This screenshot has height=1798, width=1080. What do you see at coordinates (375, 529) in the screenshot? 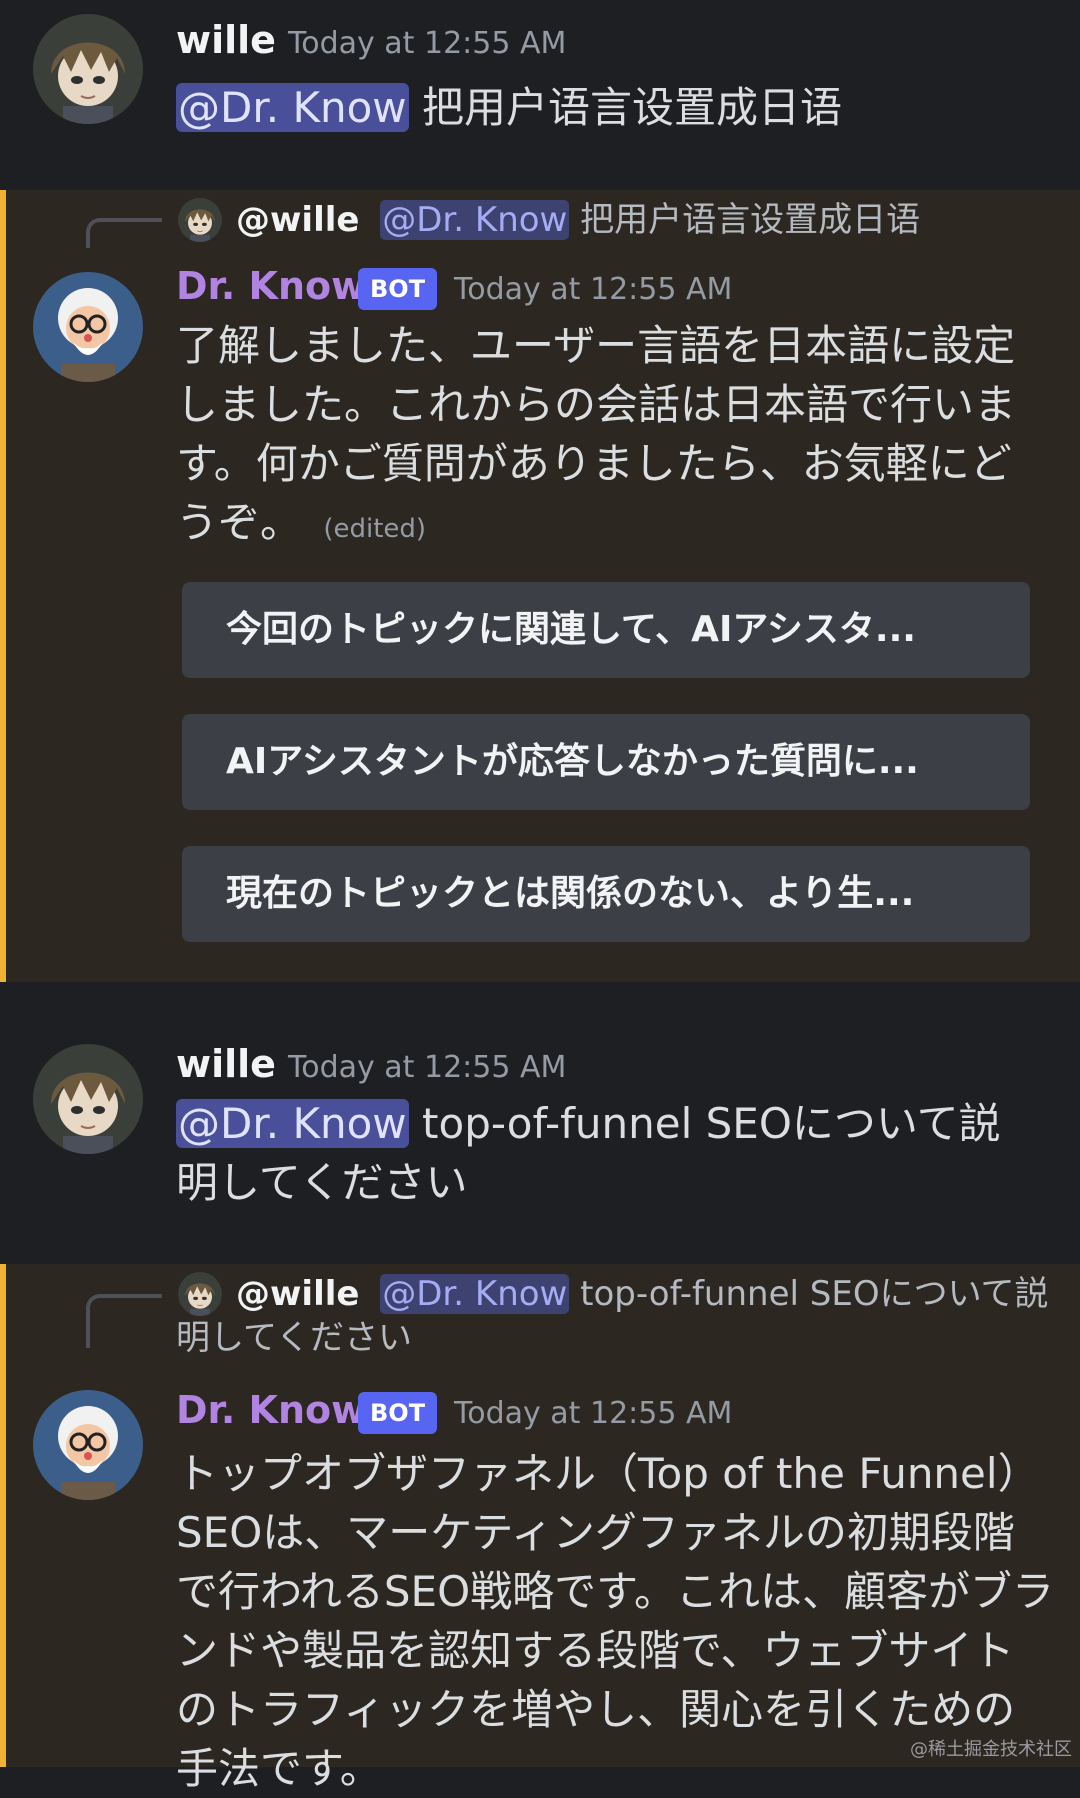
I see `edited-label: (edited)` at bounding box center [375, 529].